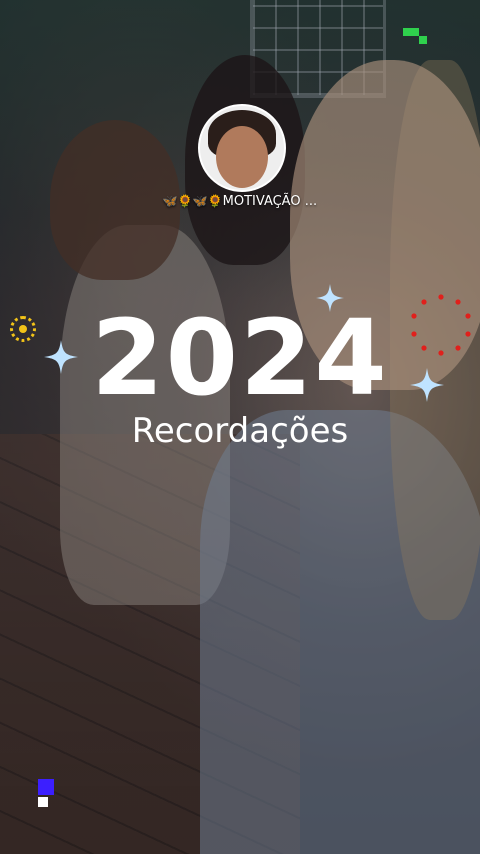 This screenshot has height=854, width=480. What do you see at coordinates (242, 157) in the screenshot?
I see `avatar-face` at bounding box center [242, 157].